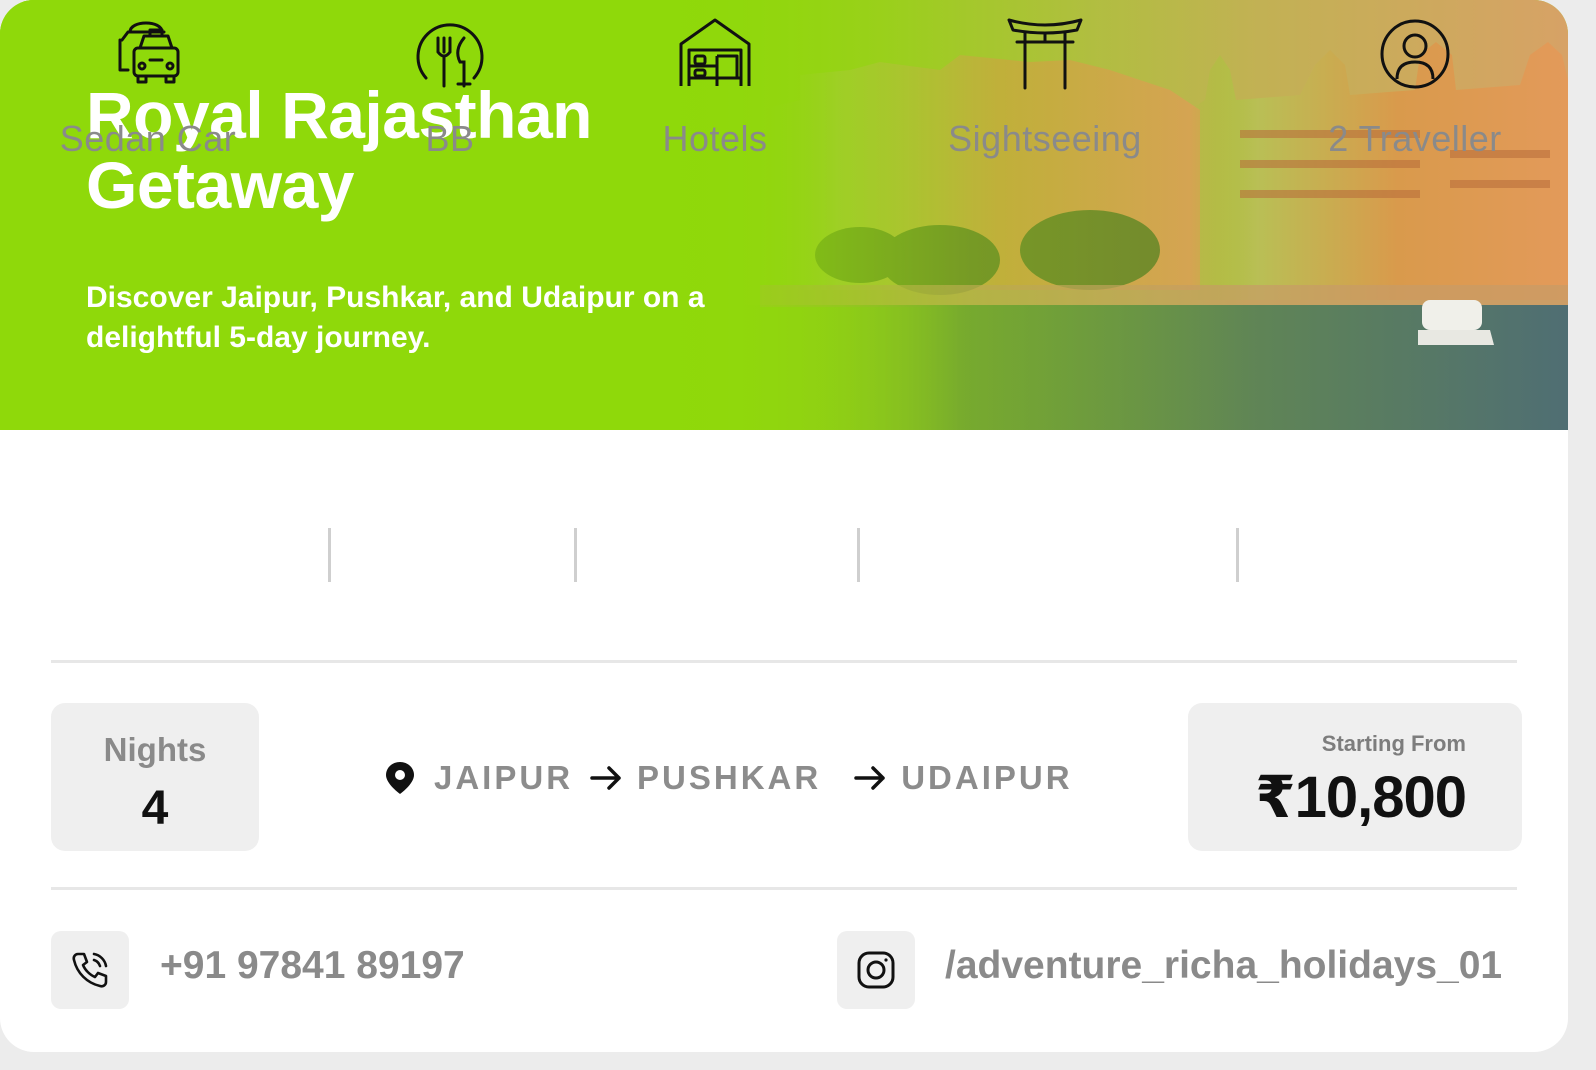 The height and width of the screenshot is (1070, 1596). I want to click on feature-travellers: 2 Traveller, so click(1415, 80).